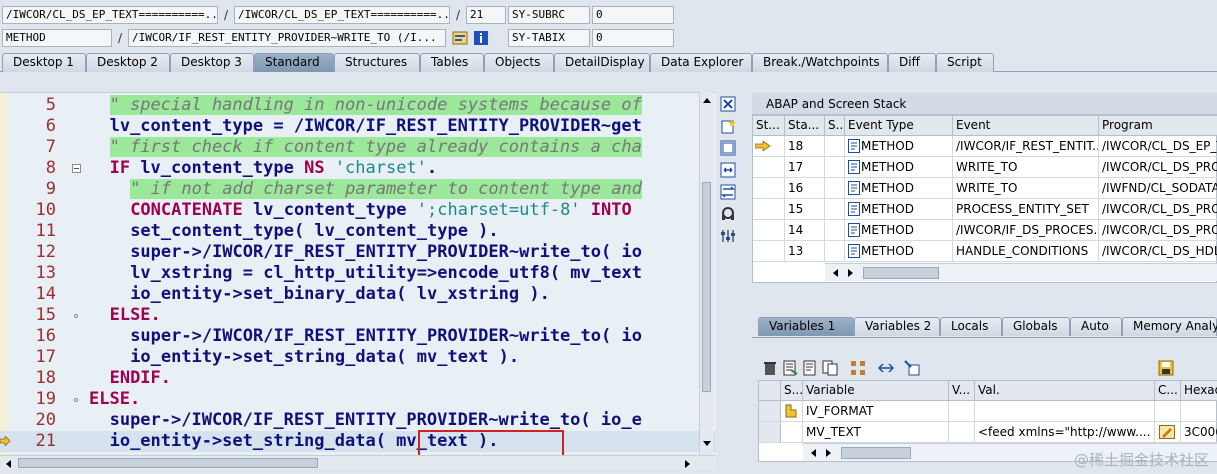 This screenshot has height=474, width=1217. Describe the element at coordinates (76, 168) in the screenshot. I see `collapse-block-icon` at that location.